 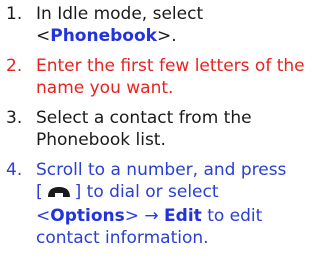 What do you see at coordinates (14, 66) in the screenshot?
I see `step-number: 2.` at bounding box center [14, 66].